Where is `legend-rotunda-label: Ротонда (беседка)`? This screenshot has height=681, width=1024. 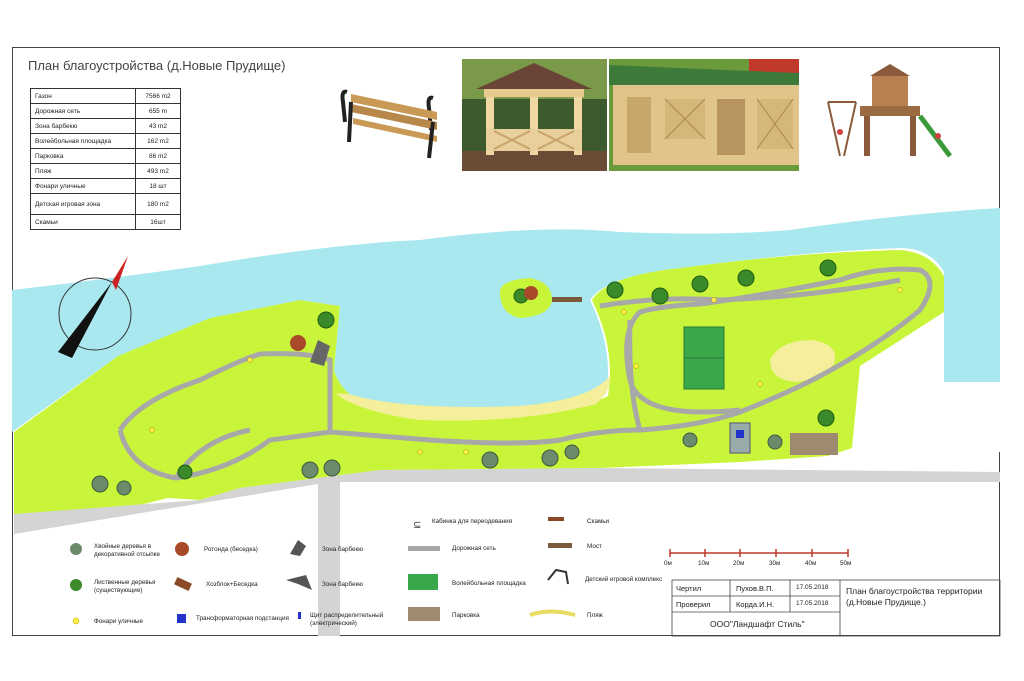 legend-rotunda-label: Ротонда (беседка) is located at coordinates (231, 549).